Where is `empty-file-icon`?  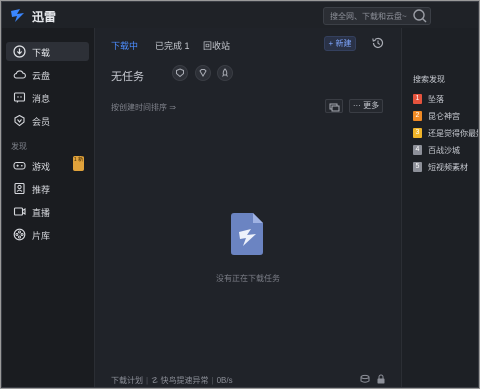
empty-file-icon is located at coordinates (247, 234).